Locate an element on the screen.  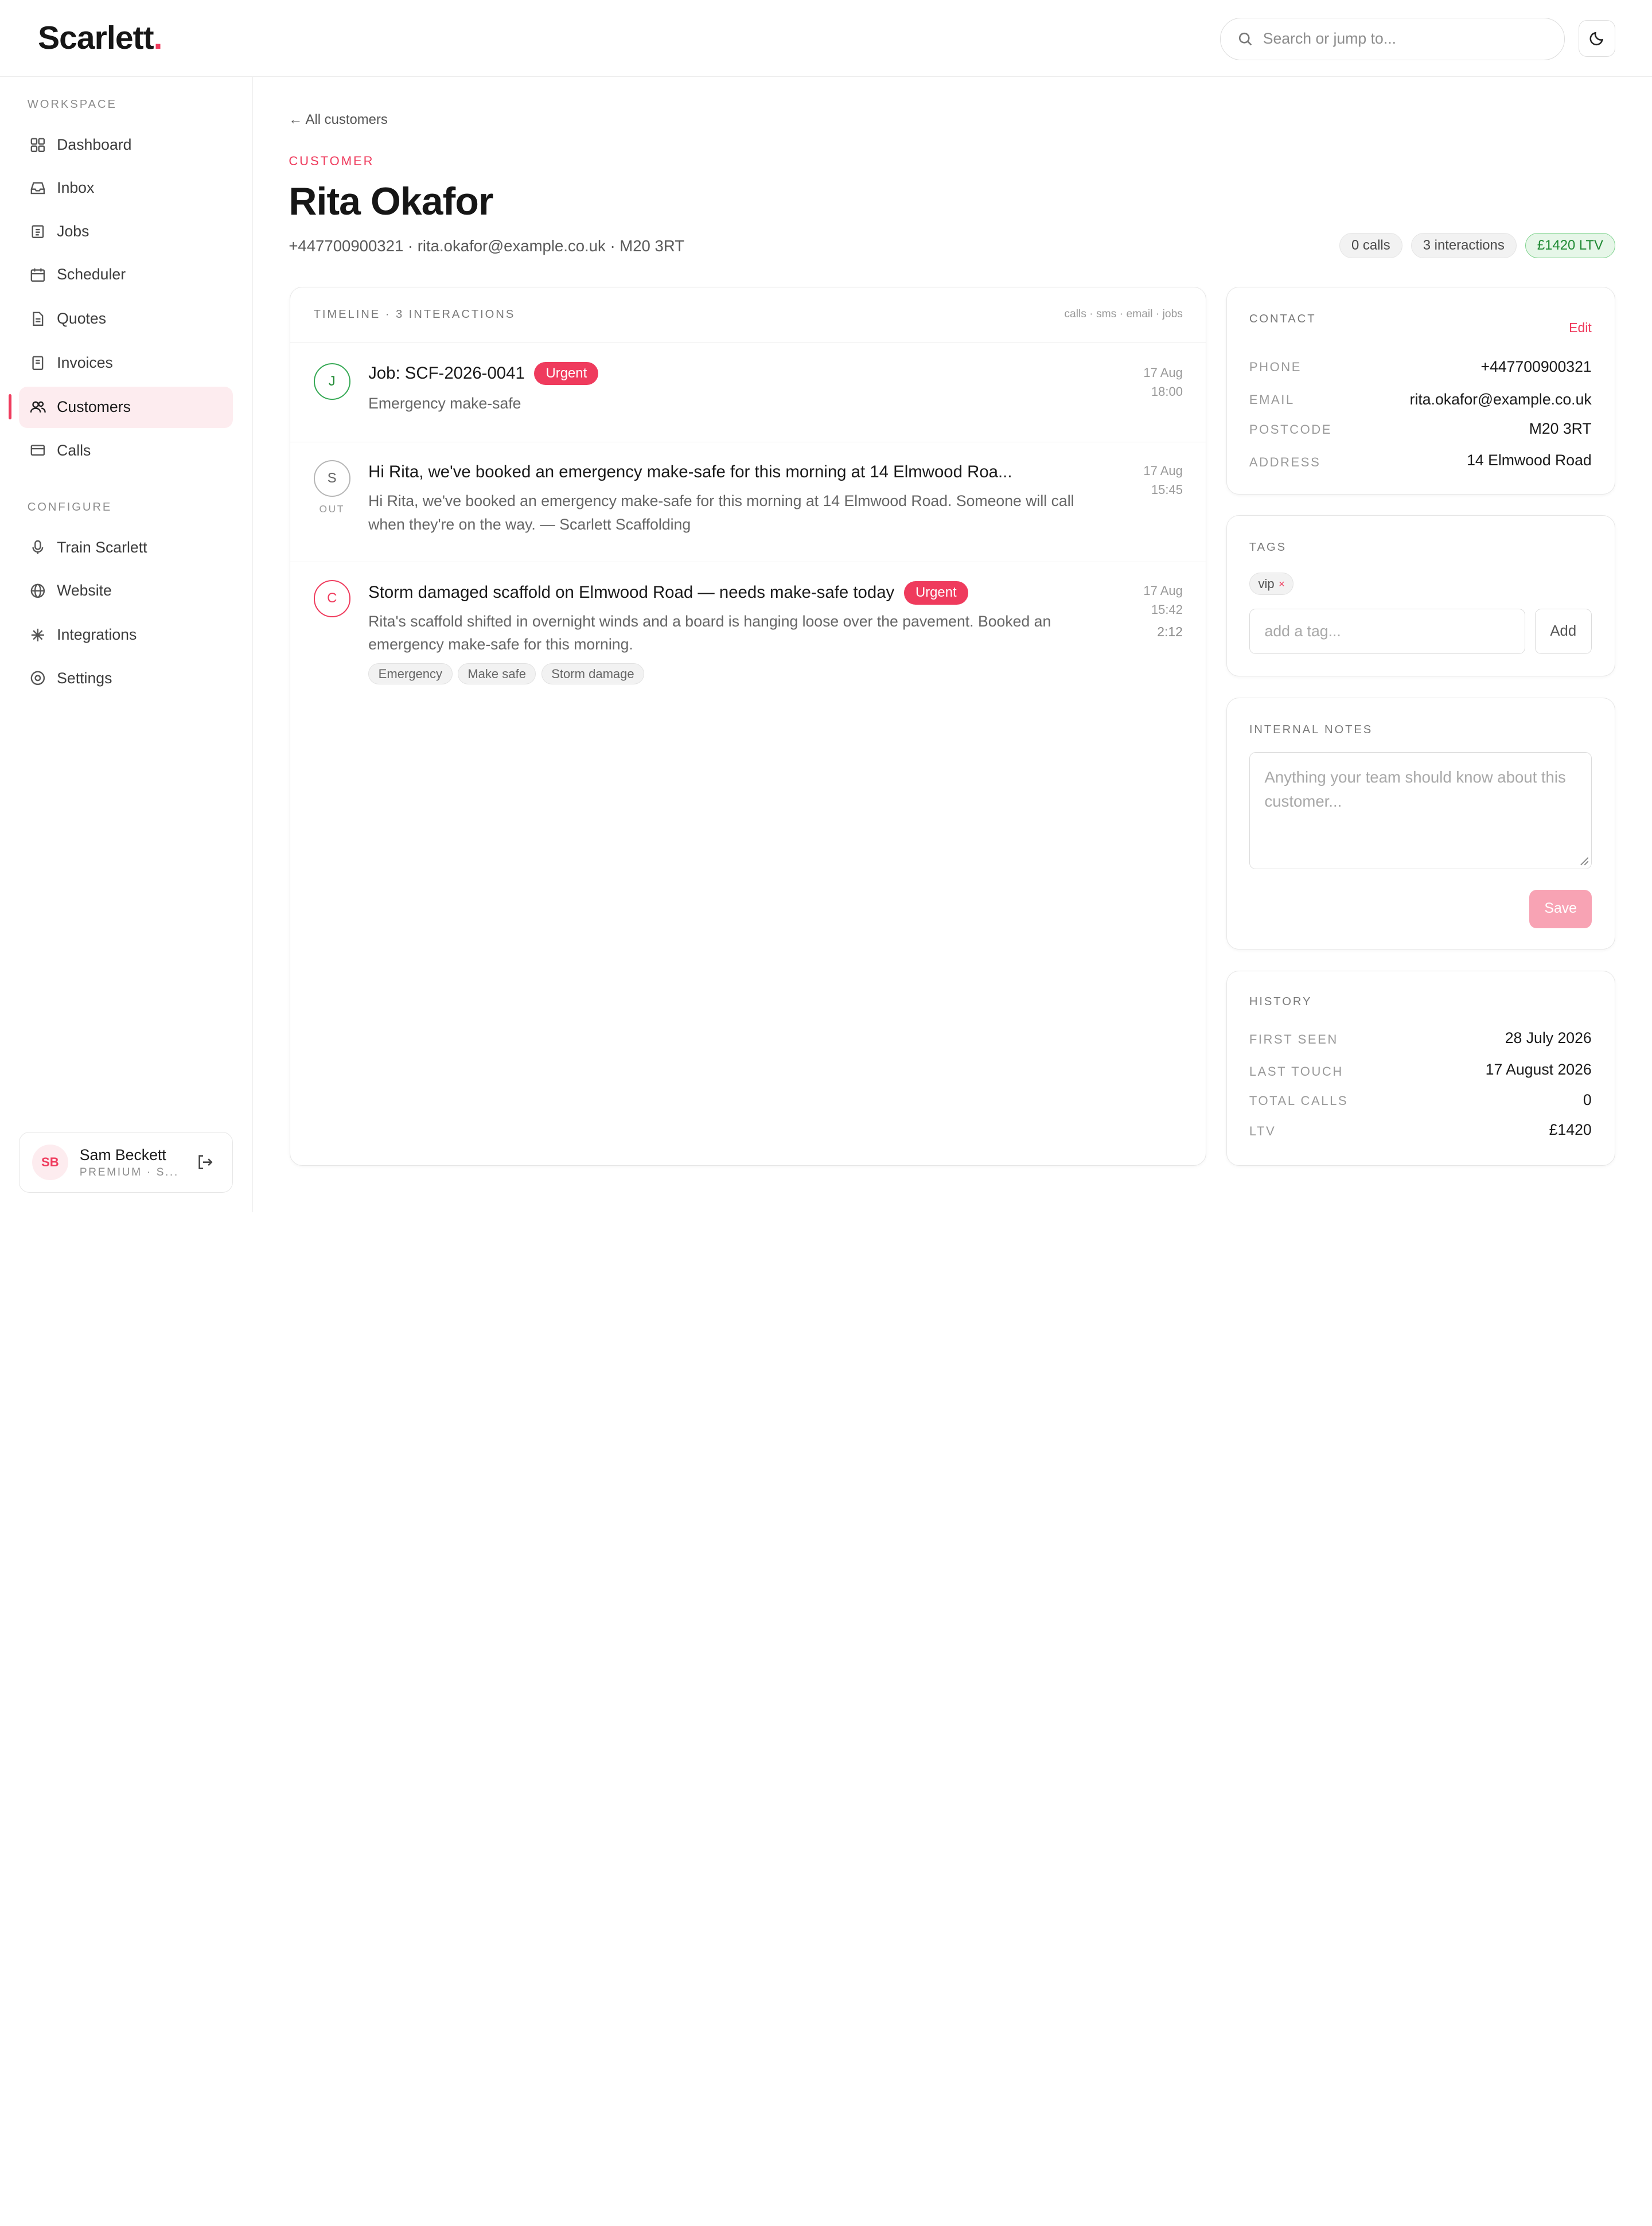
entry-timestamp: 17 Aug 18:00 is located at coordinates (1163, 382).